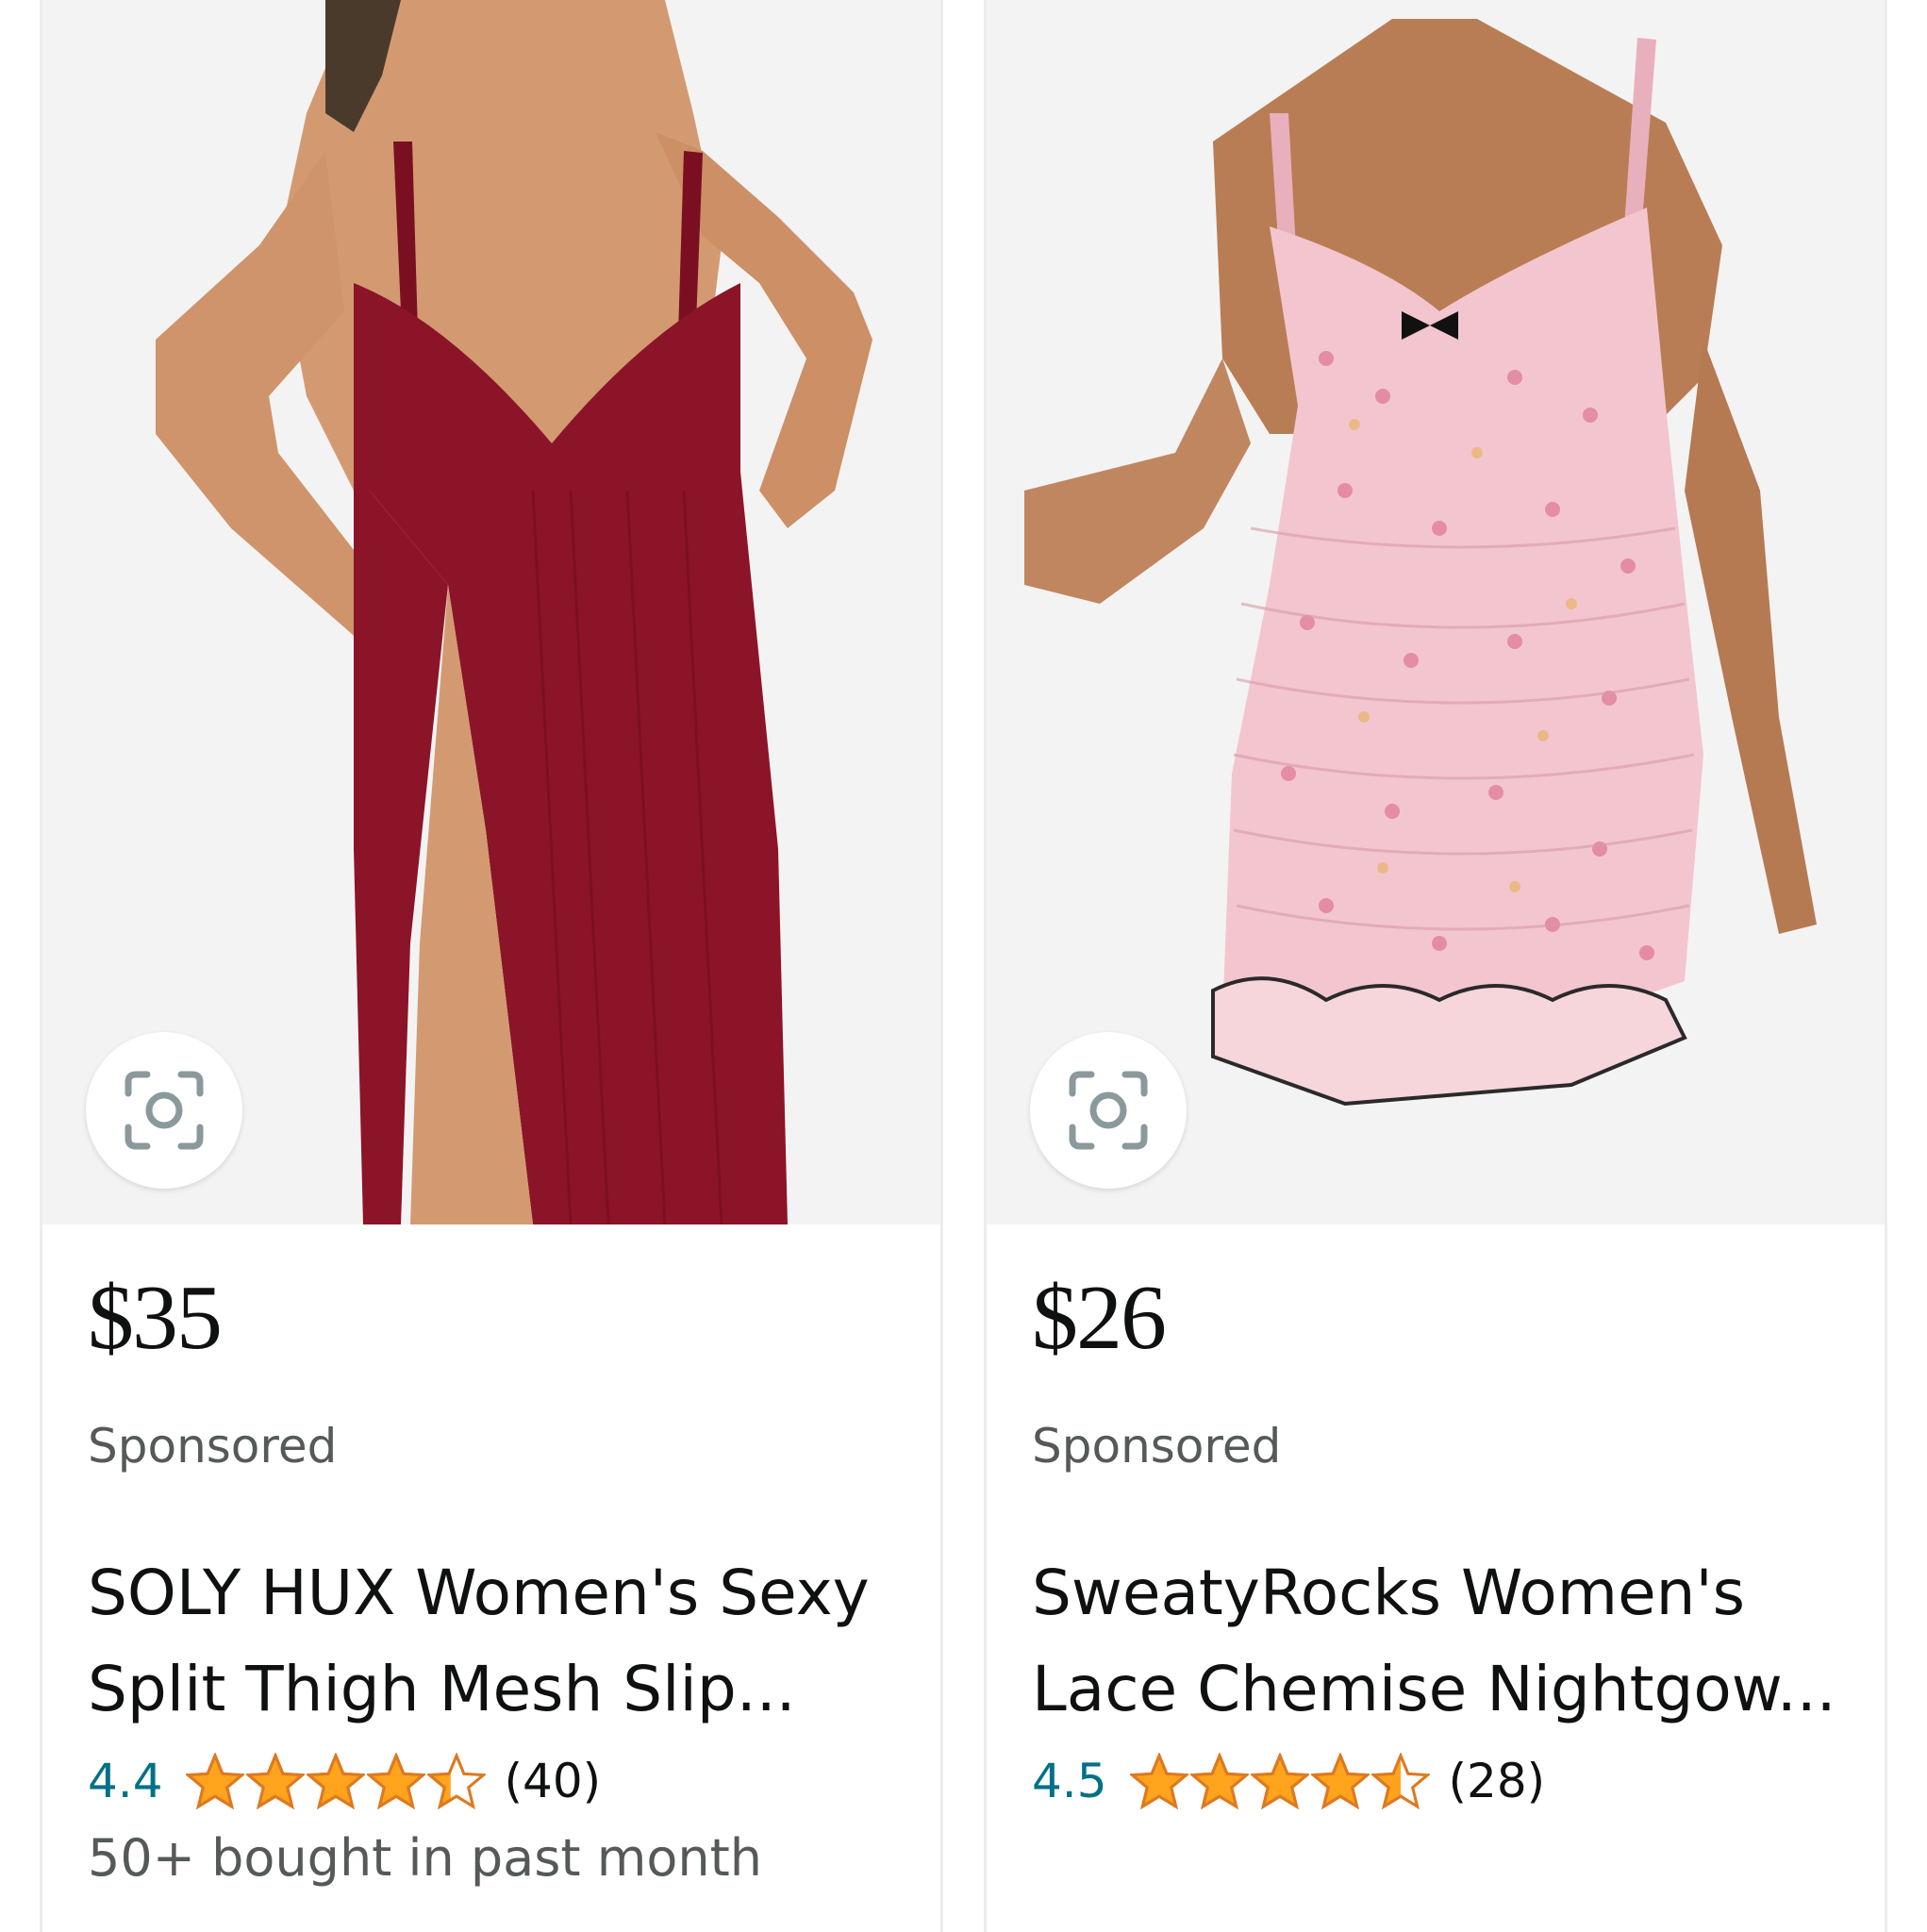 The height and width of the screenshot is (1932, 1927). What do you see at coordinates (553, 1781) in the screenshot?
I see `review-count: (40)` at bounding box center [553, 1781].